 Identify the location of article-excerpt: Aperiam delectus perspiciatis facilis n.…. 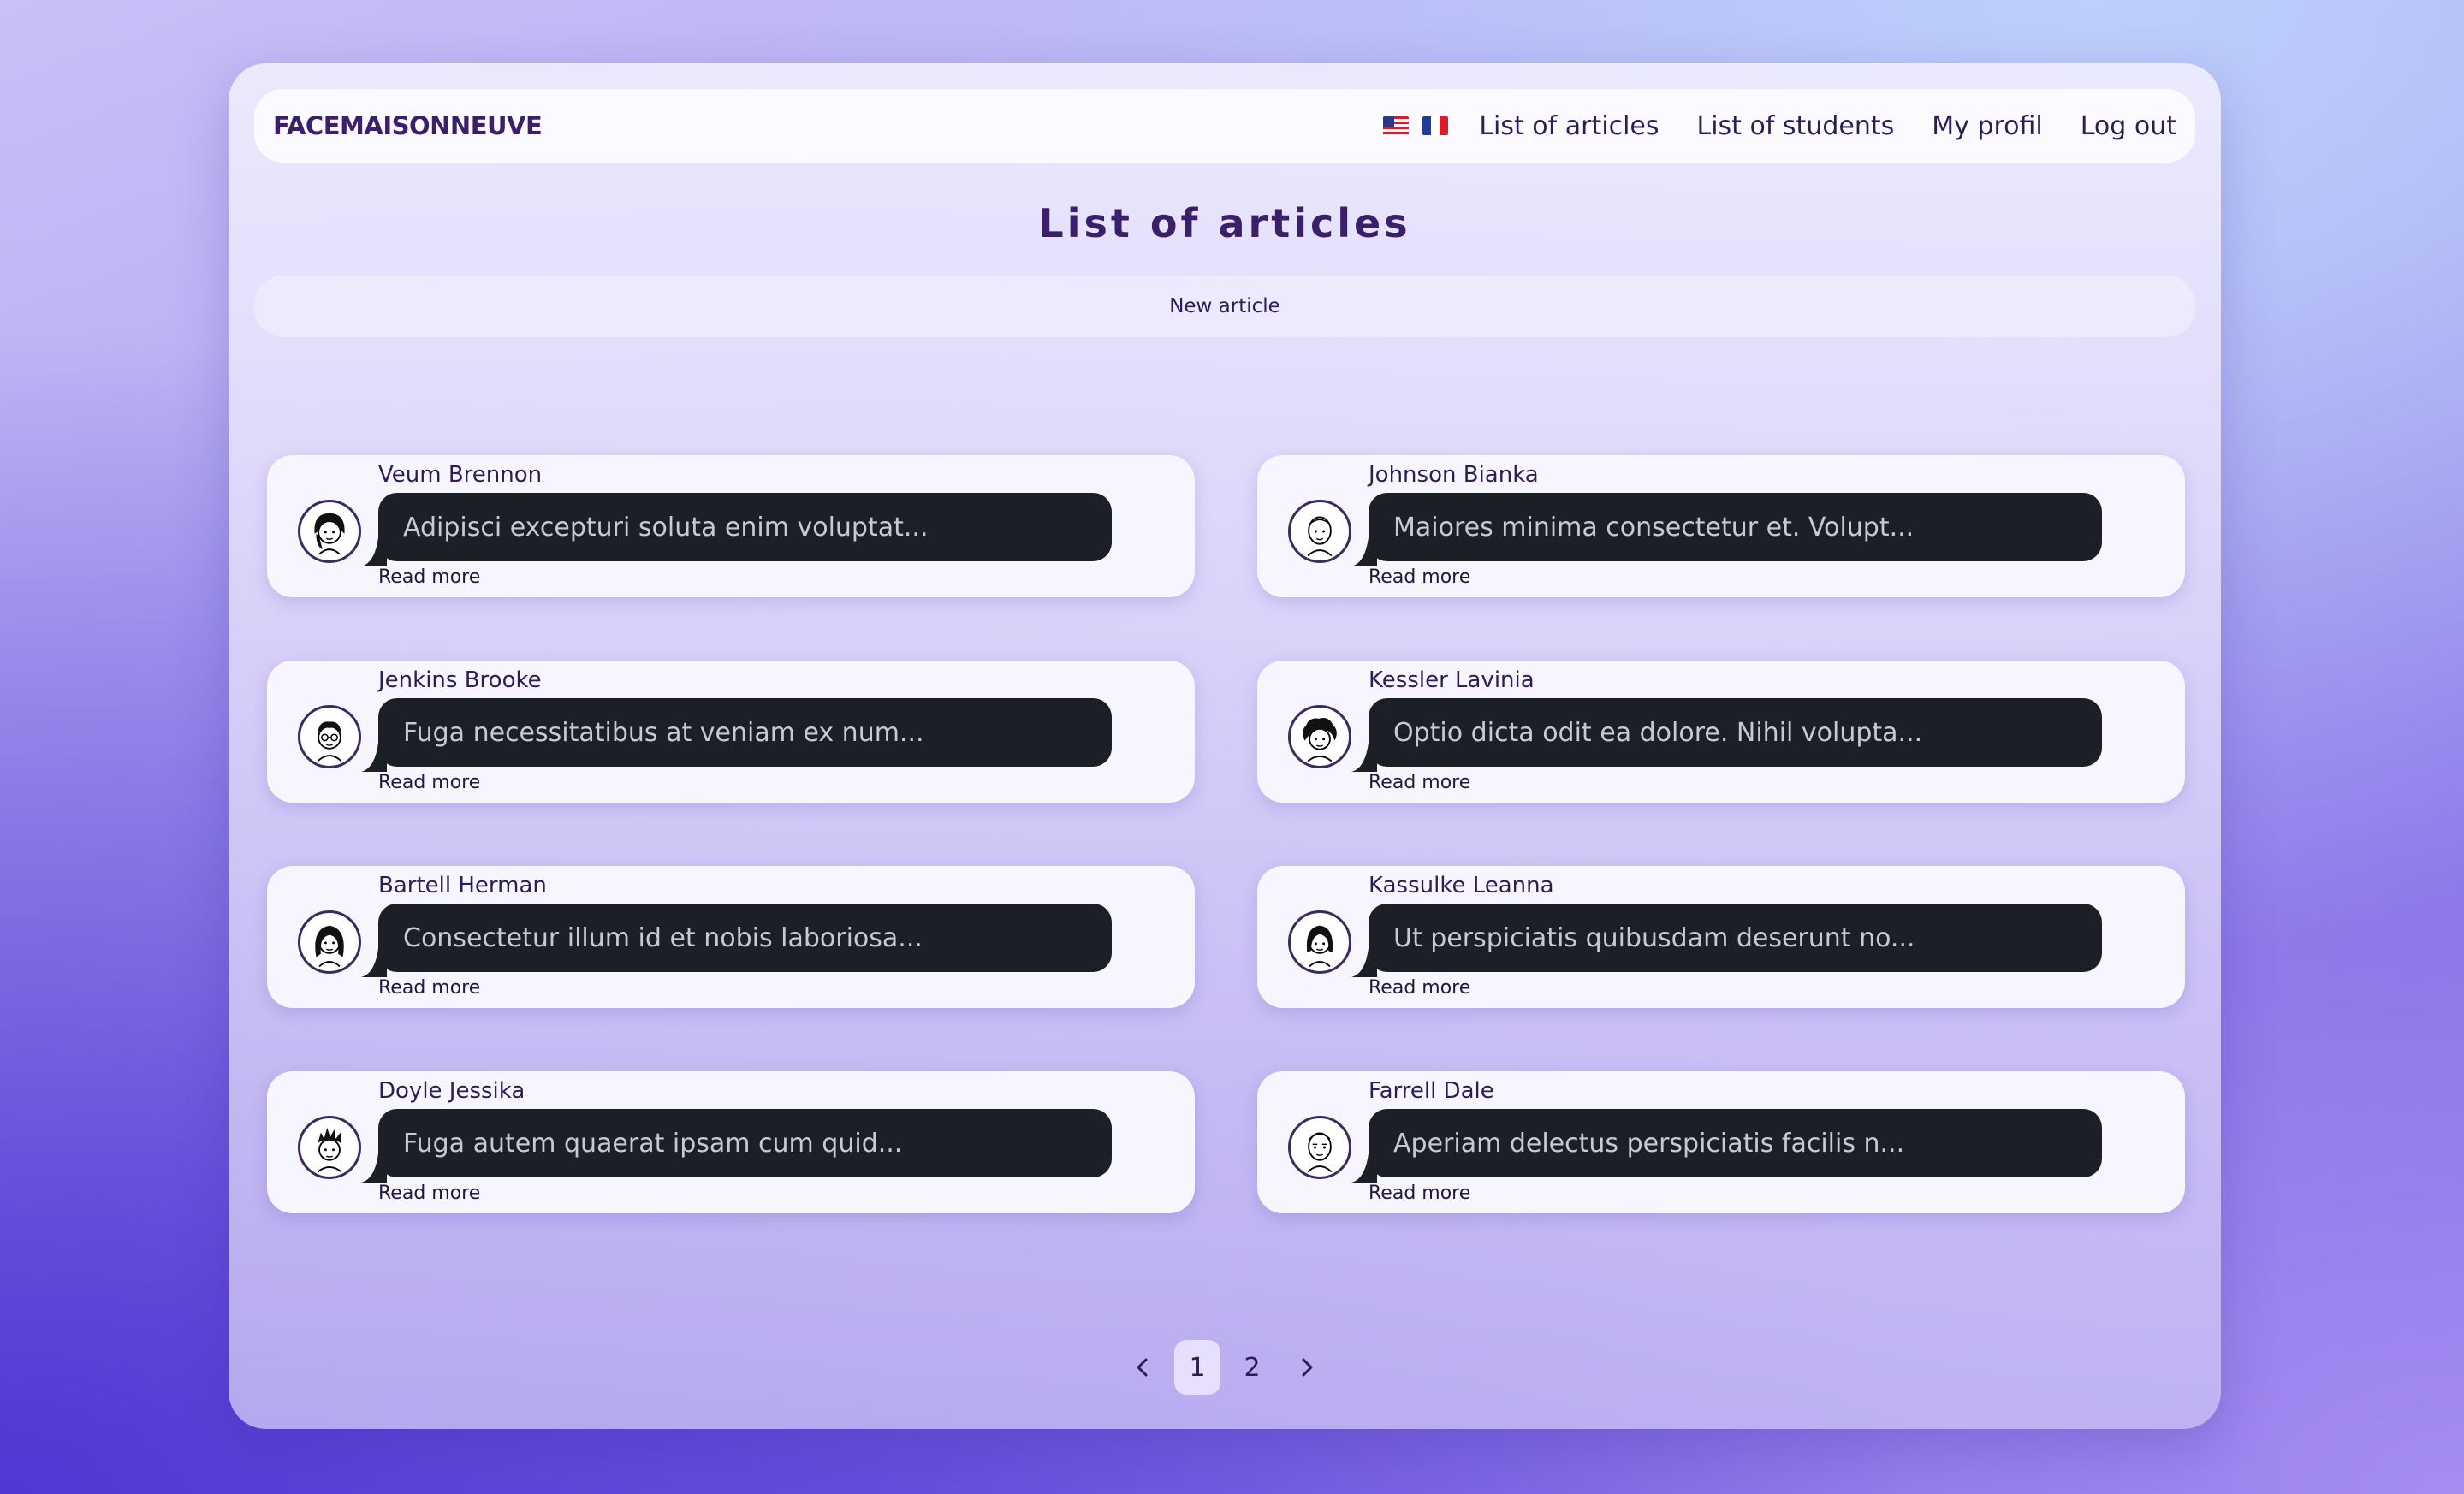
(1735, 1143).